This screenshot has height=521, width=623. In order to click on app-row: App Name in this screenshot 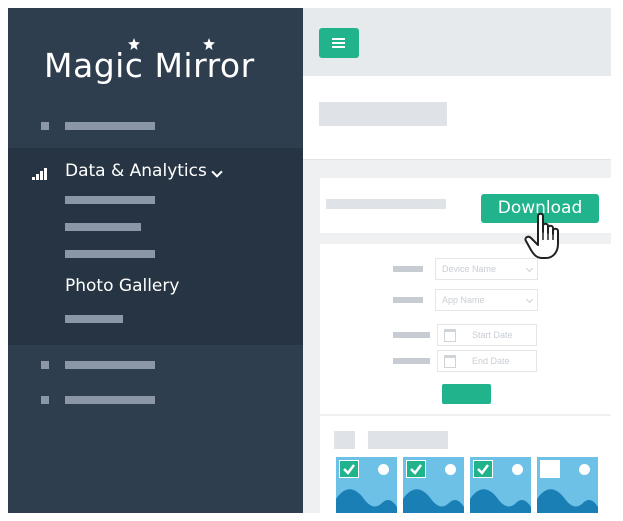, I will do `click(465, 300)`.